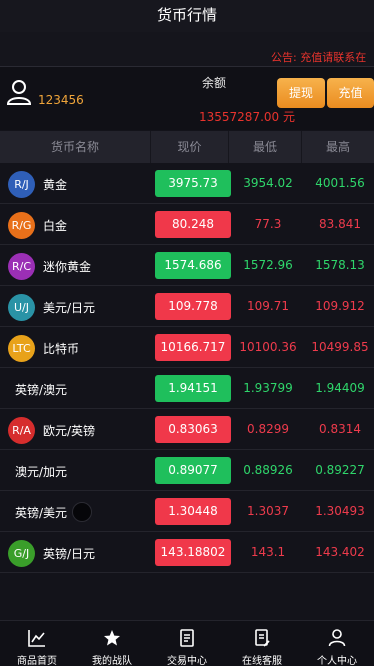  I want to click on person-icon, so click(337, 638).